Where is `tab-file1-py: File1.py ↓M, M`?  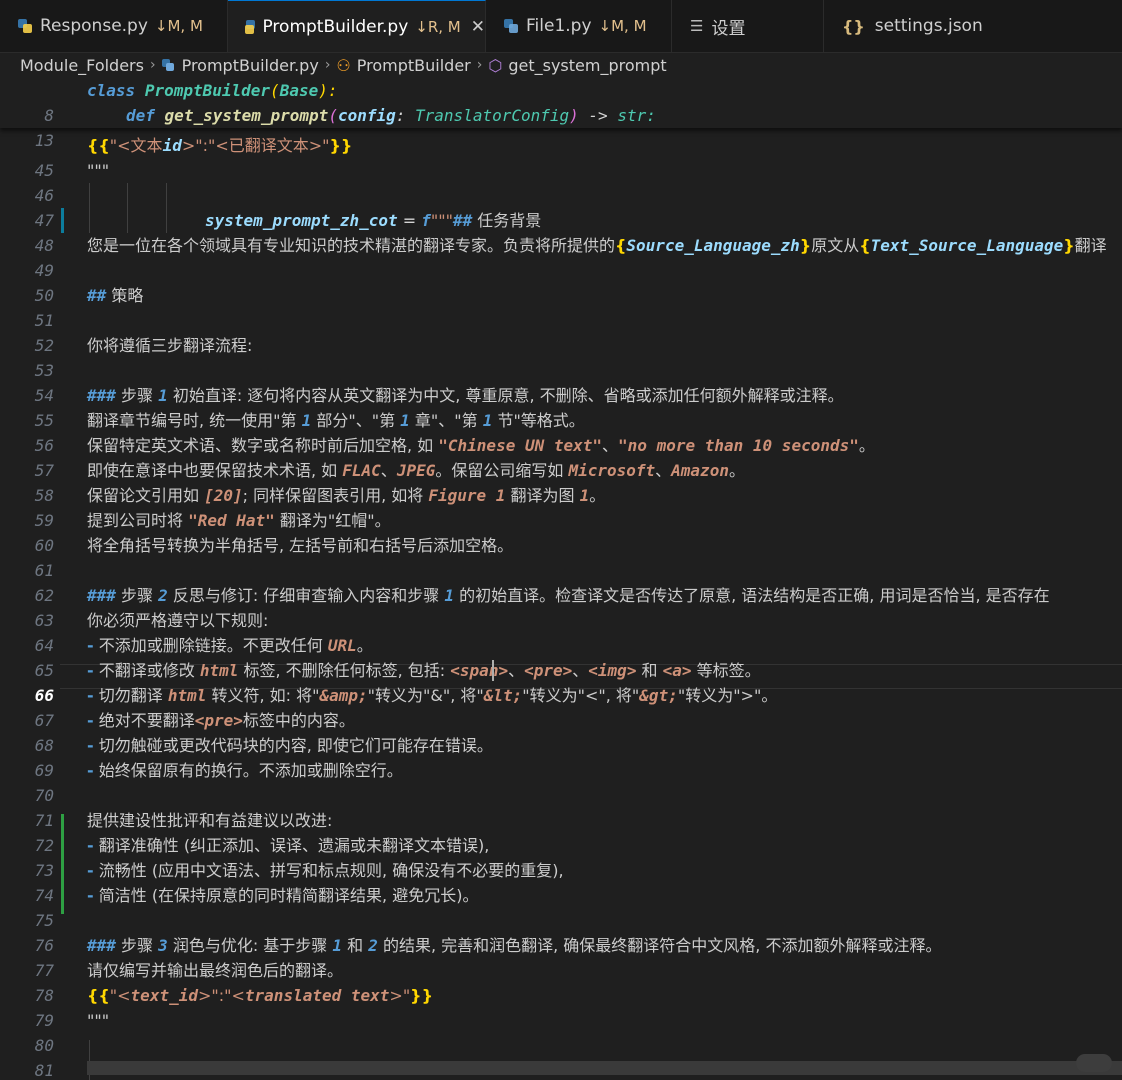 tab-file1-py: File1.py ↓M, M is located at coordinates (579, 26).